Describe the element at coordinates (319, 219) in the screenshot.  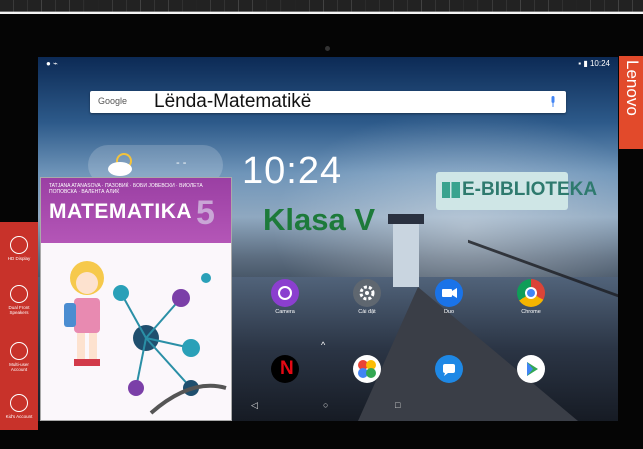
I see `klasa-label: Klasa V` at that location.